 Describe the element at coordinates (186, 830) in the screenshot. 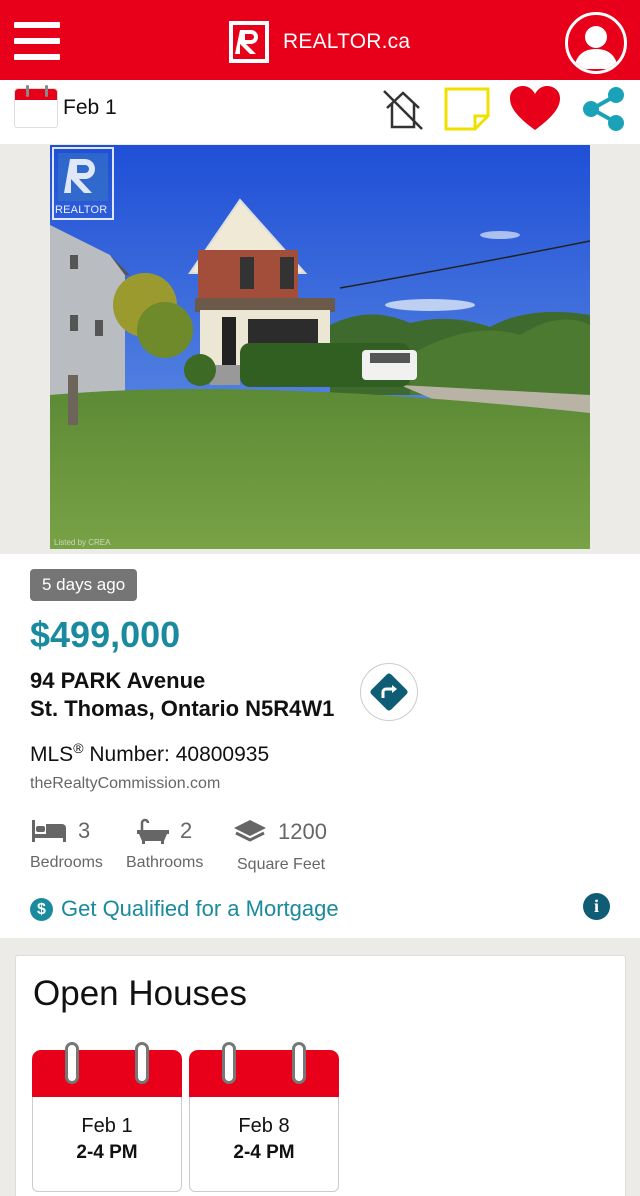

I see `bathrooms-count: 2` at that location.